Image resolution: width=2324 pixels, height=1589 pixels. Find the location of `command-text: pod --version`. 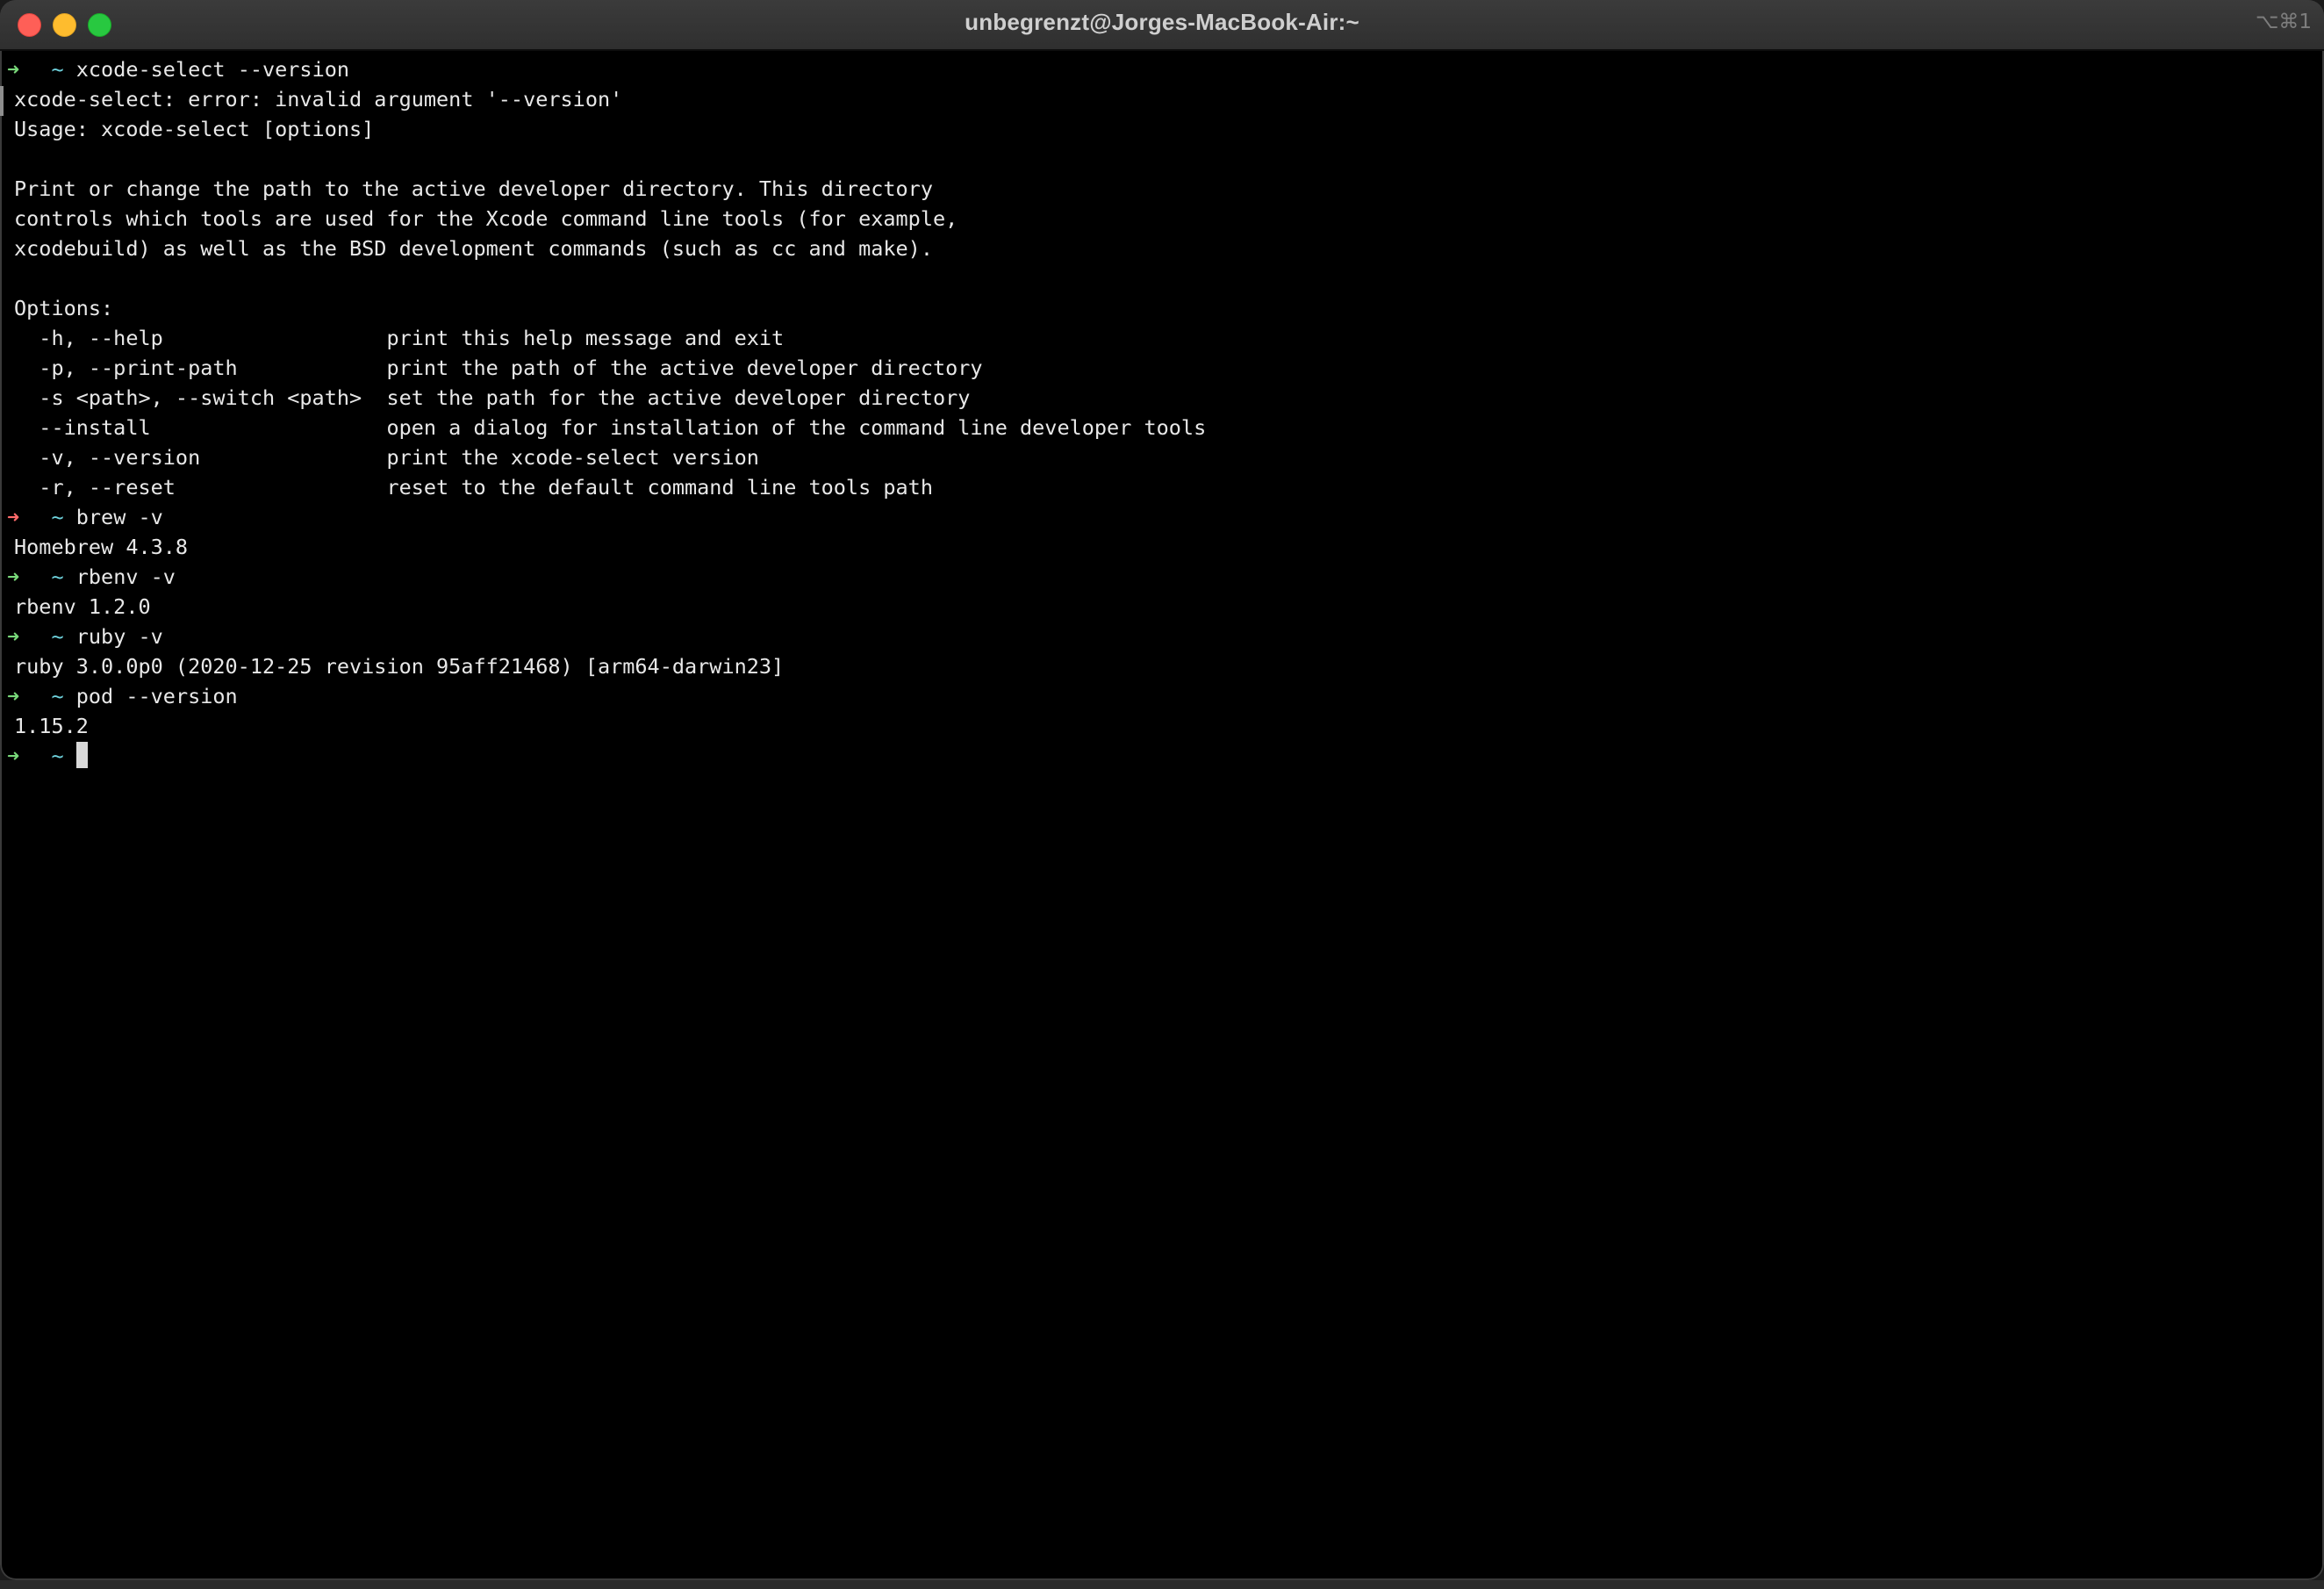

command-text: pod --version is located at coordinates (156, 696).